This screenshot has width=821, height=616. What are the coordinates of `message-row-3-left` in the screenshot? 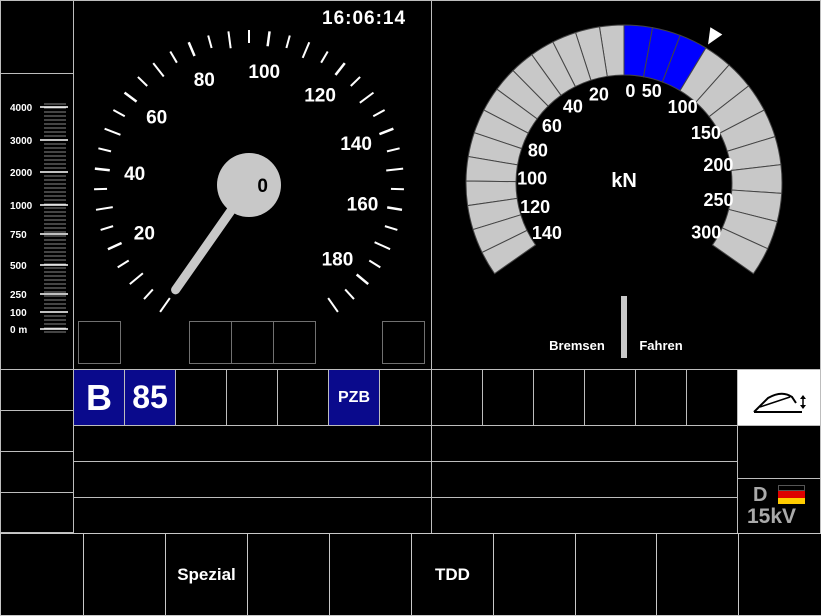 It's located at (252, 515).